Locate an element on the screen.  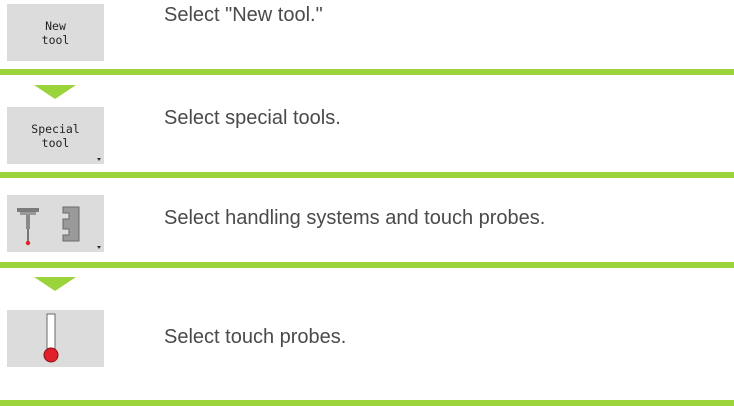
special-tool-softkey: Special tool is located at coordinates (55, 135).